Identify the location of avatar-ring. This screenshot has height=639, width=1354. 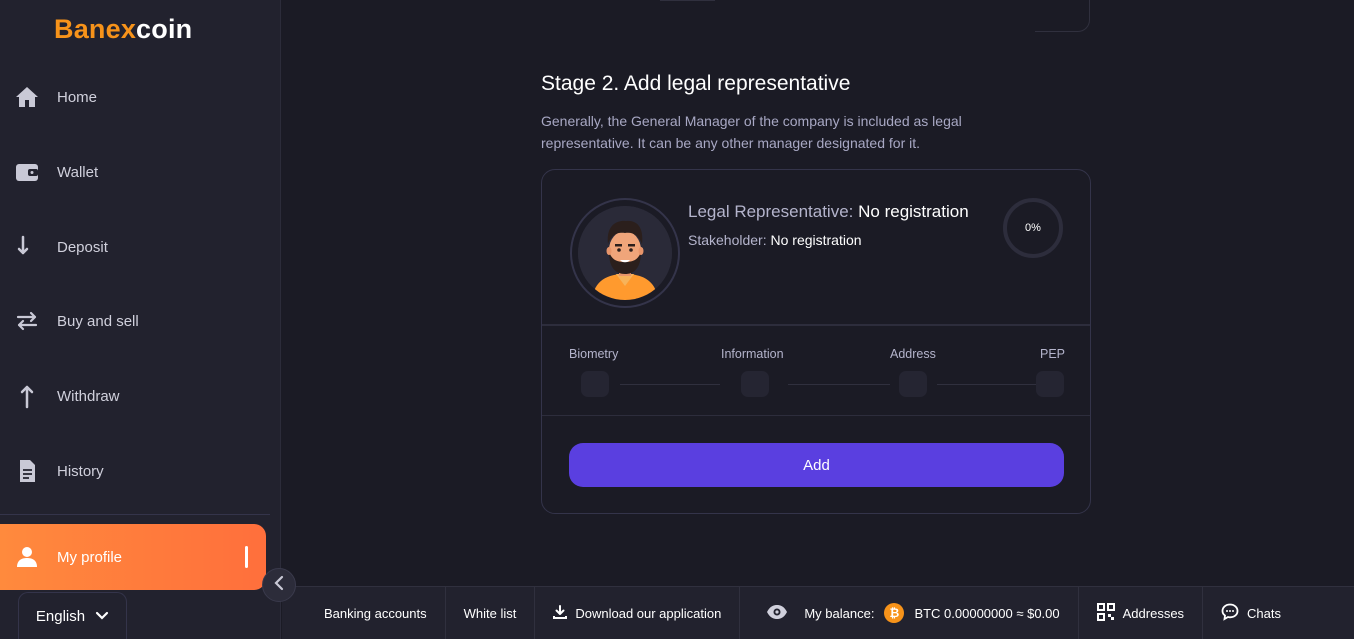
(625, 253).